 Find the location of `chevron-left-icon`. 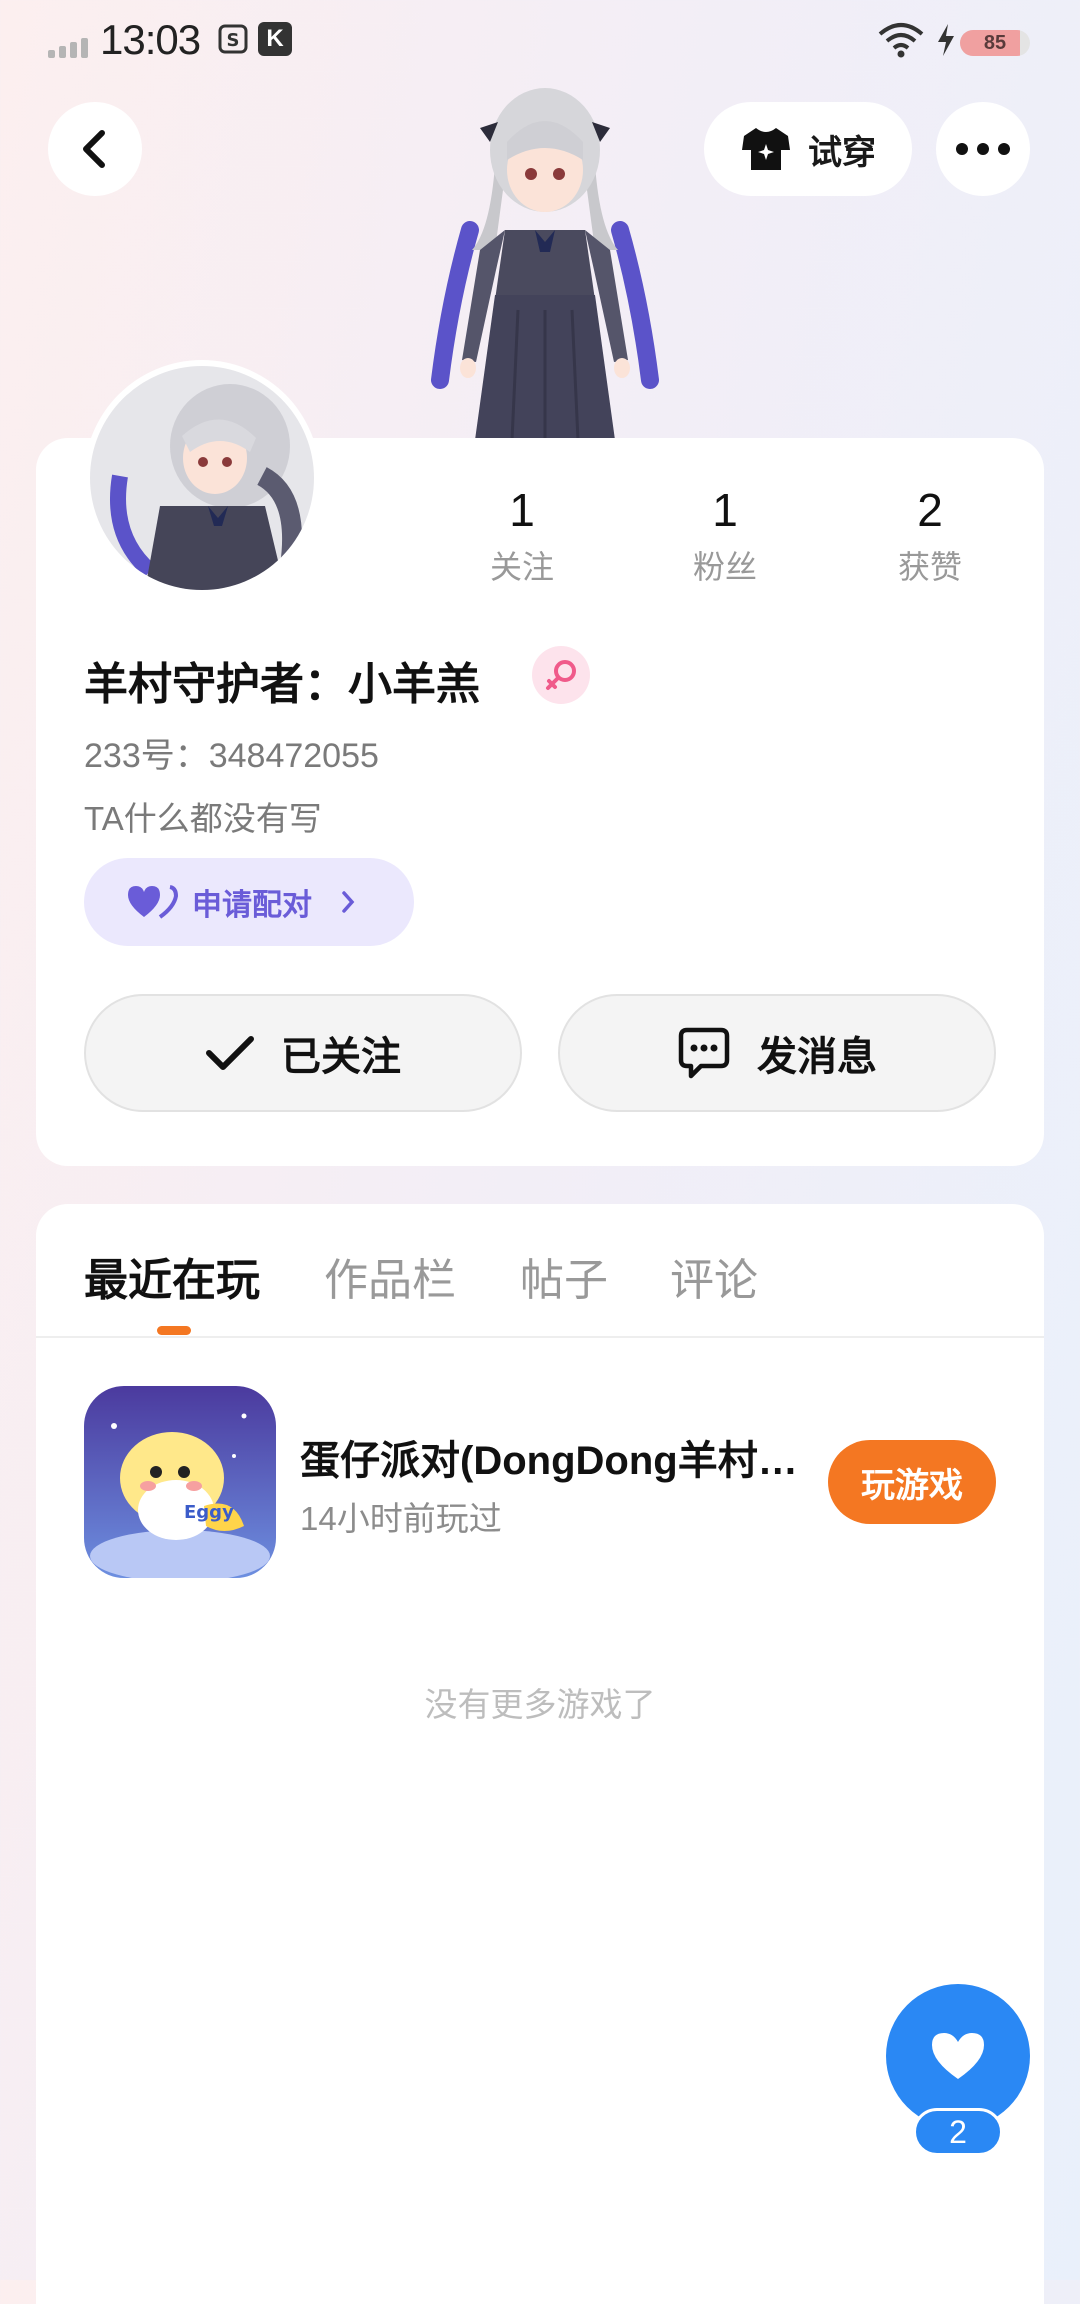

chevron-left-icon is located at coordinates (94, 149).